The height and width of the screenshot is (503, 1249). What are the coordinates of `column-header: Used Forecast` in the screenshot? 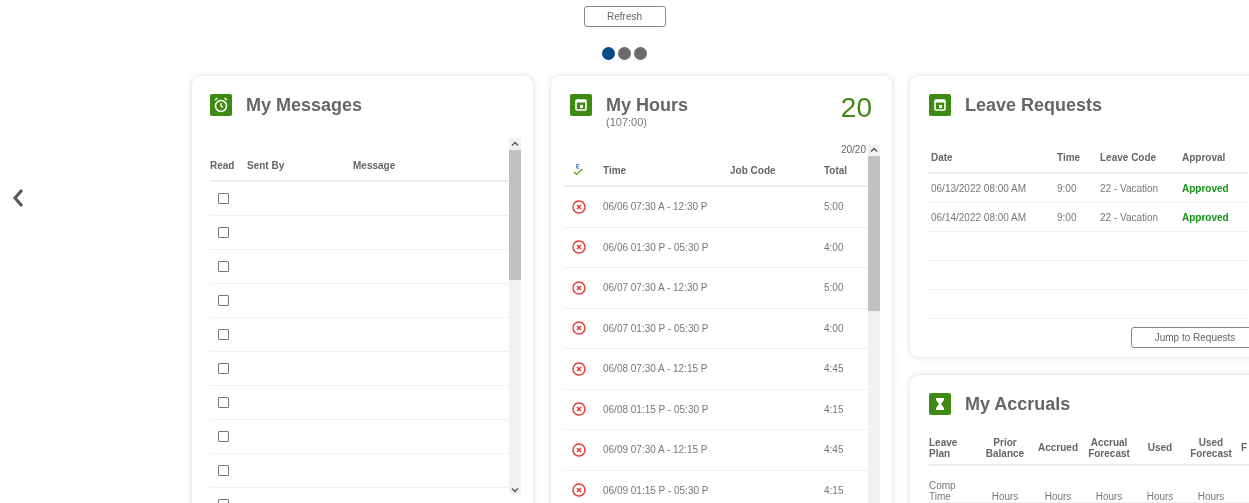 It's located at (1211, 447).